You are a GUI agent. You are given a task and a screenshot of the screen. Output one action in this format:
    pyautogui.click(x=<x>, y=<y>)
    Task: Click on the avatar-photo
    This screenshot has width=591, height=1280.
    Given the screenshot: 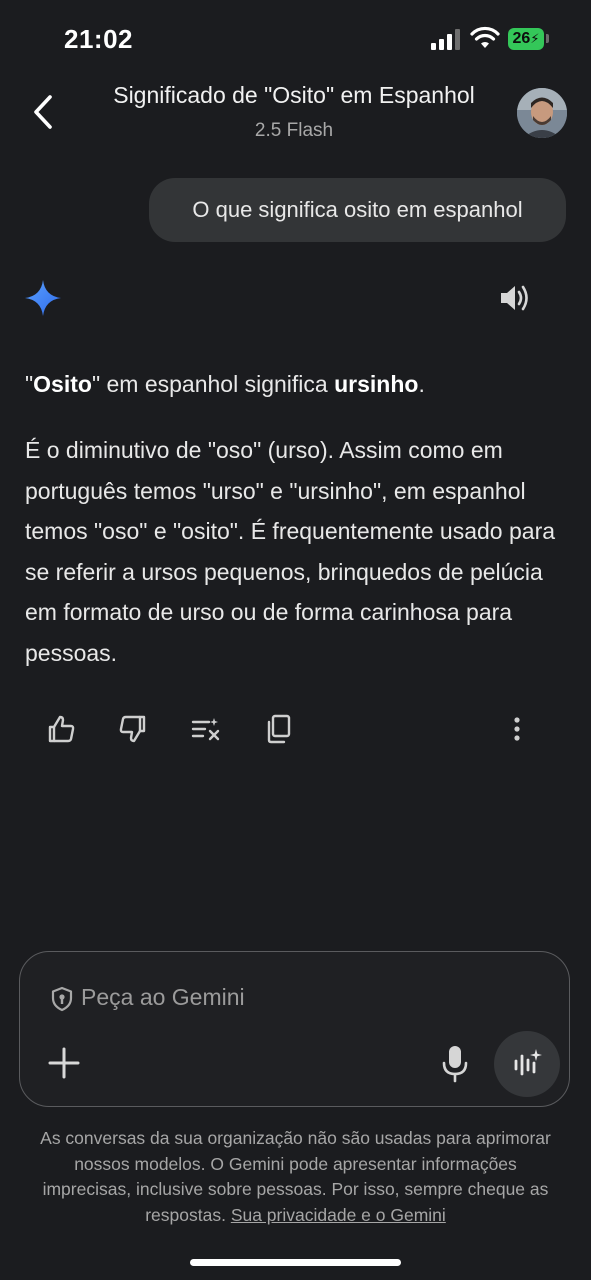 What is the action you would take?
    pyautogui.click(x=542, y=113)
    